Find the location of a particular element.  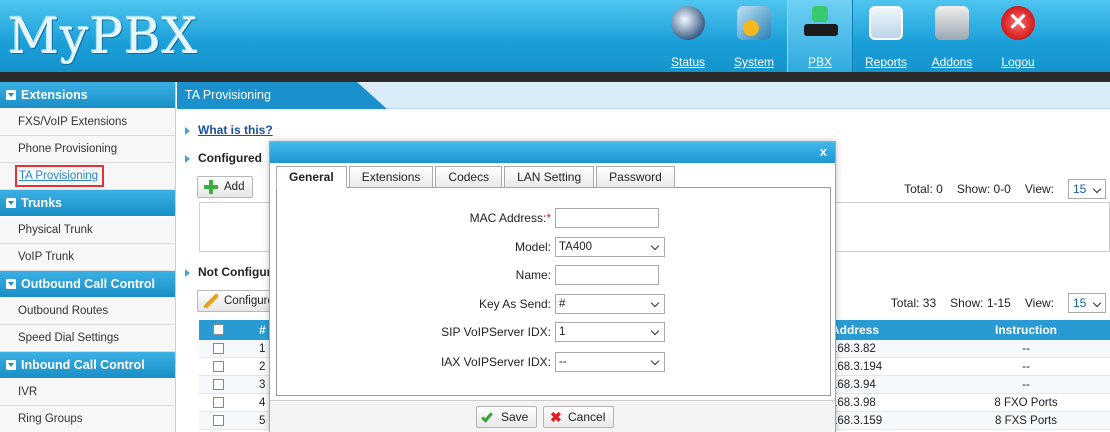

mac-address-label-text: MAC Address: is located at coordinates (508, 218).